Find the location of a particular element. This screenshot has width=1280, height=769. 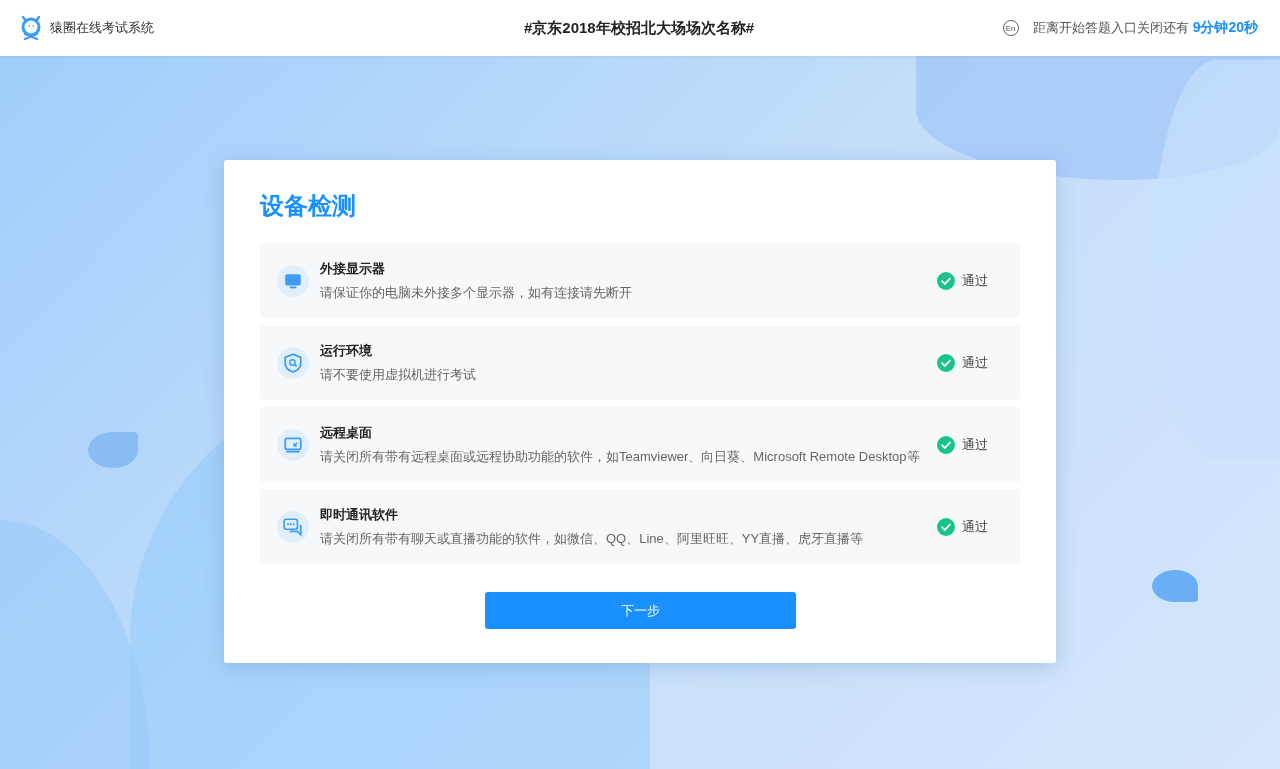

countdown-value: 9分钟20秒 is located at coordinates (1225, 28).